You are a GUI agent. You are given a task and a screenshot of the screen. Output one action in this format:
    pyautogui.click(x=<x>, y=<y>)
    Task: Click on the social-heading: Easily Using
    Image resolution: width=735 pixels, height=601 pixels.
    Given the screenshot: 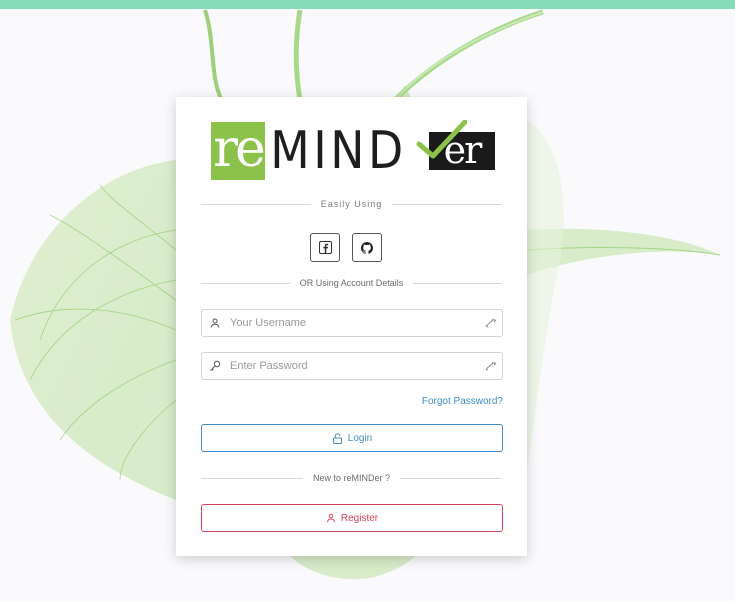 What is the action you would take?
    pyautogui.click(x=351, y=204)
    